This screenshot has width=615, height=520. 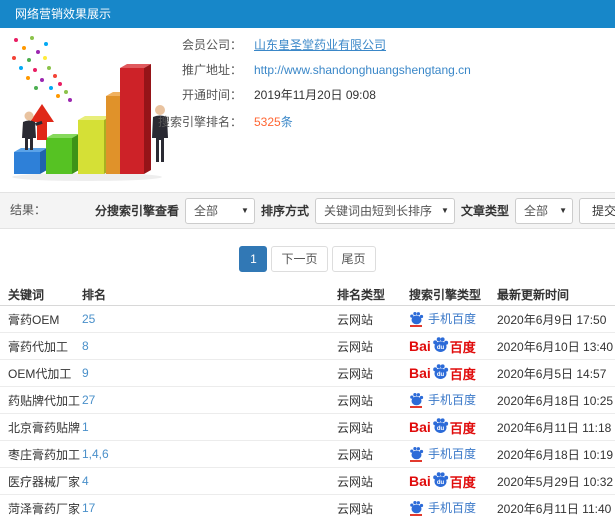 I want to click on rank-link: 1,4,6, so click(x=95, y=454).